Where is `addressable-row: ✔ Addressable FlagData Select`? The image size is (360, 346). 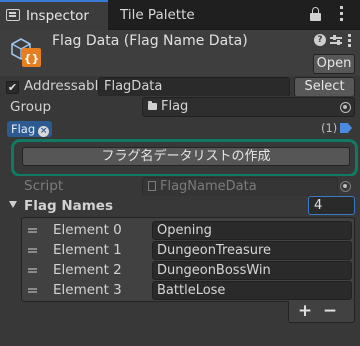
addressable-row: ✔ Addressable FlagData Select is located at coordinates (180, 87).